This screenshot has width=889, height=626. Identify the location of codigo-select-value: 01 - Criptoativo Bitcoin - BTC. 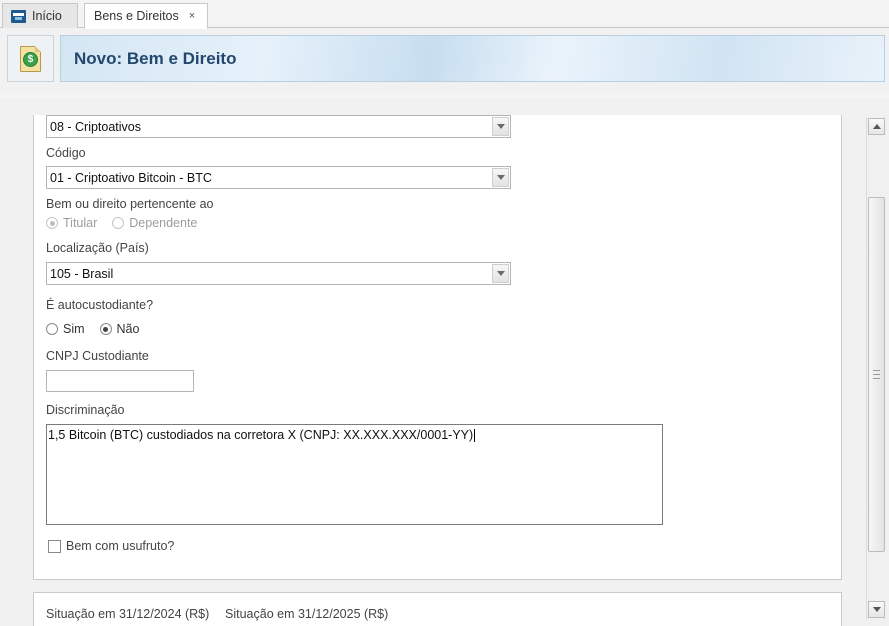
(131, 178).